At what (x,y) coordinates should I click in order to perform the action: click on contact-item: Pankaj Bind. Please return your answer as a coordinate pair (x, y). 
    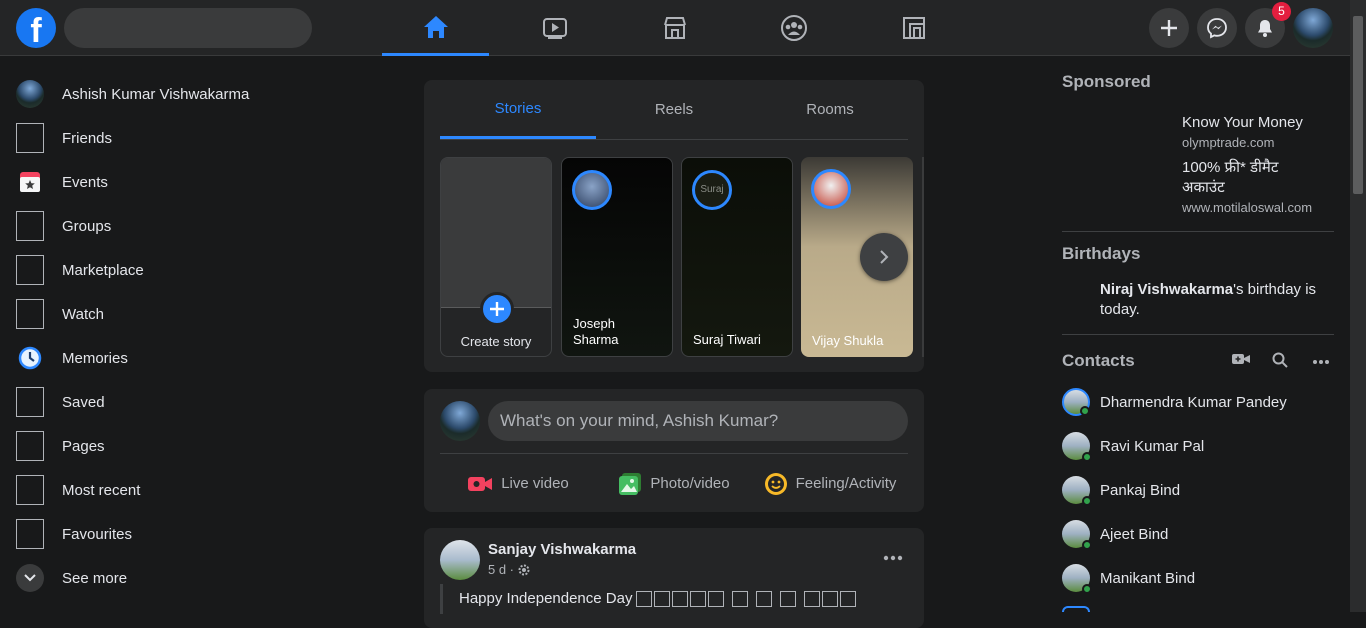
    Looking at the image, I should click on (1121, 490).